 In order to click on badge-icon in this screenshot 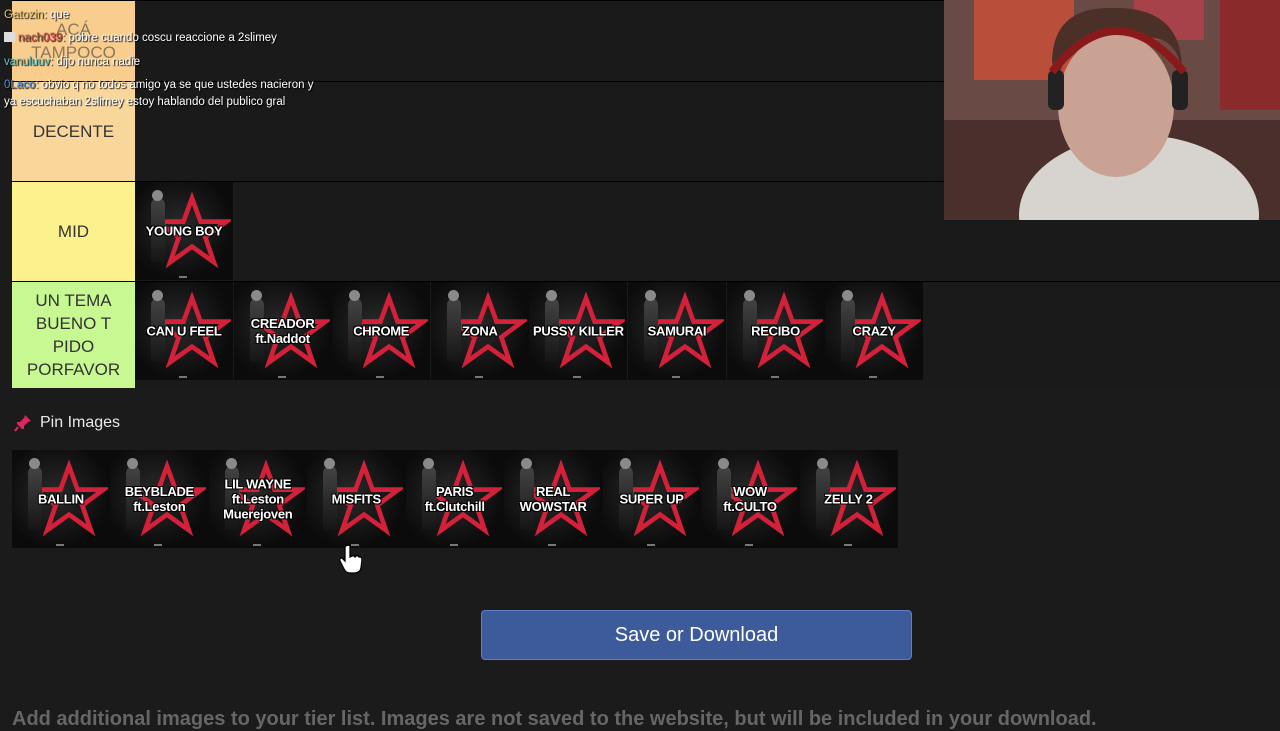, I will do `click(9, 37)`.